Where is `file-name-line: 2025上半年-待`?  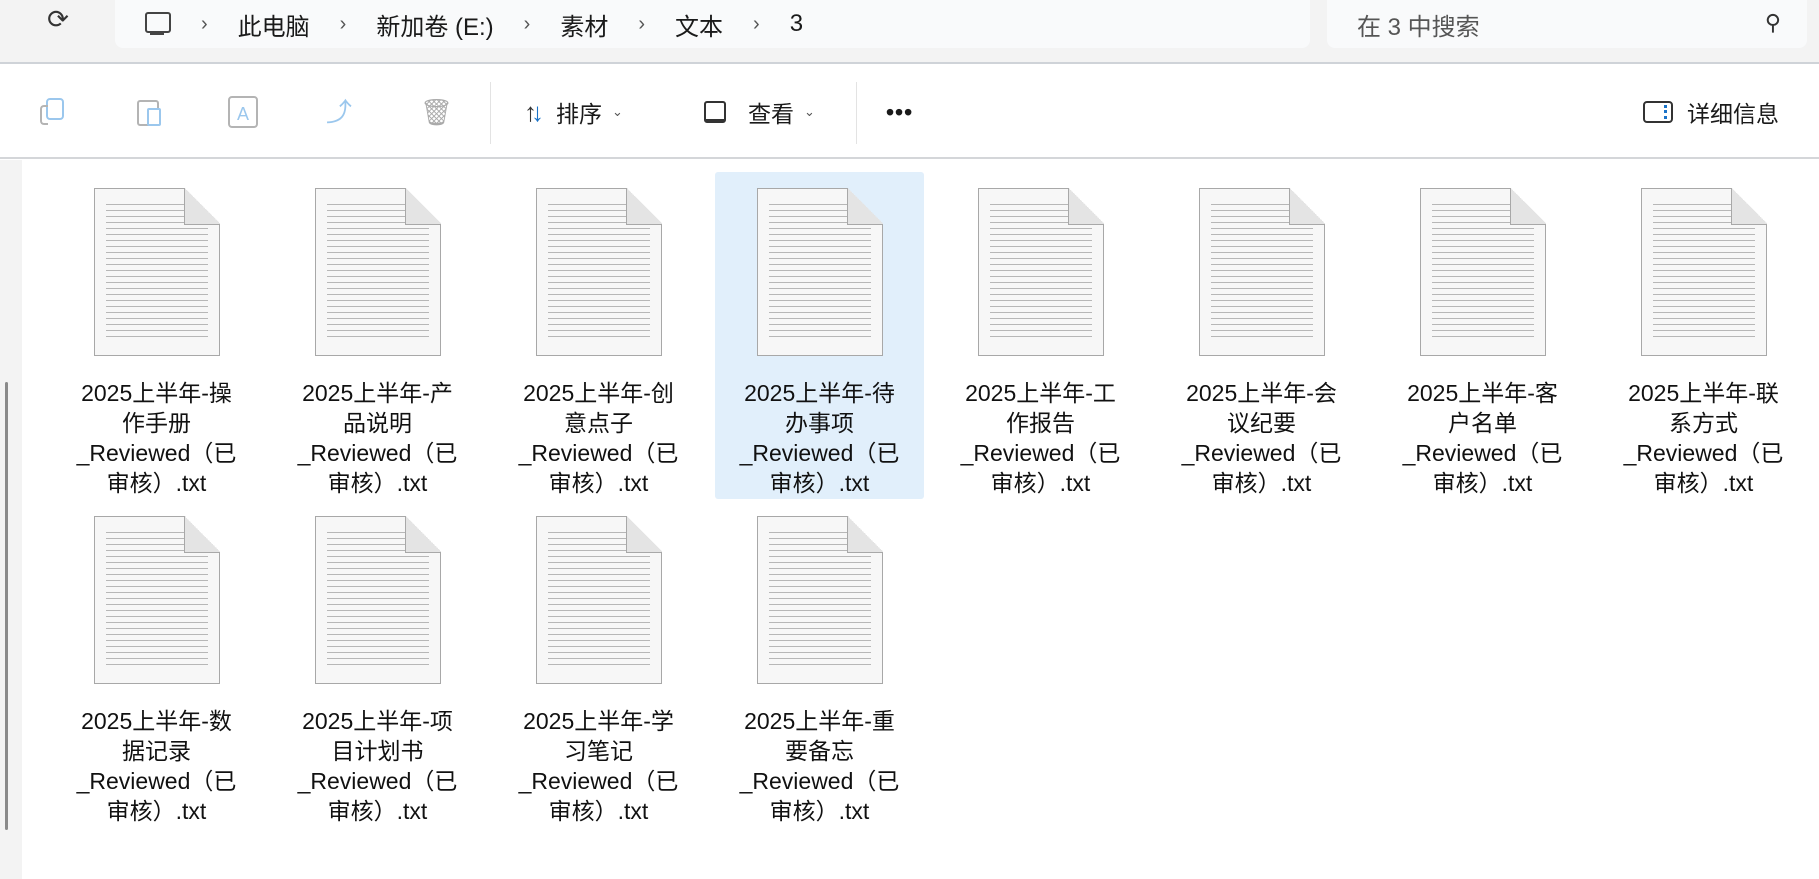
file-name-line: 2025上半年-待 is located at coordinates (819, 393).